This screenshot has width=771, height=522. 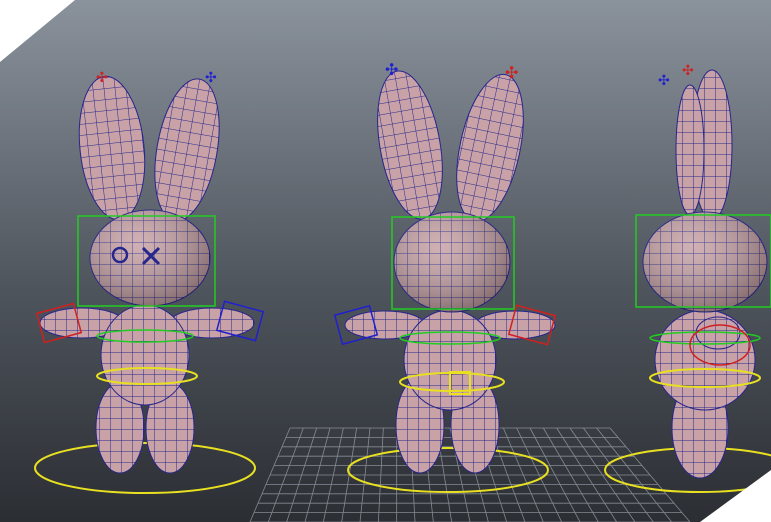 What do you see at coordinates (690, 150) in the screenshot?
I see `ear-back` at bounding box center [690, 150].